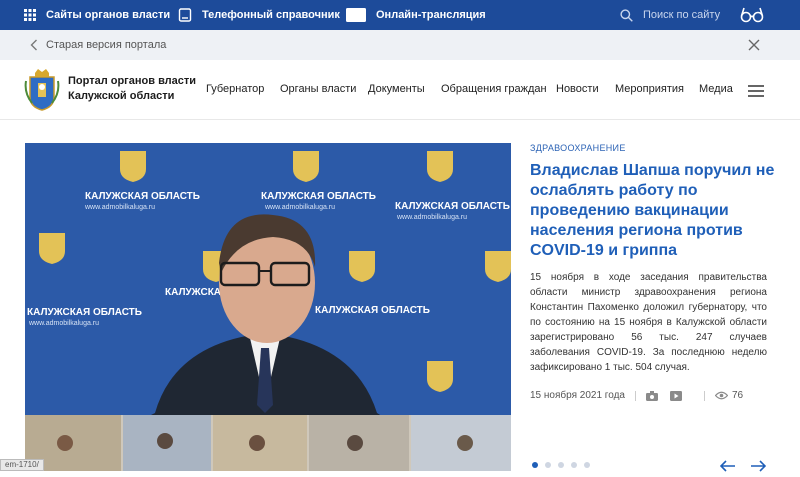 The image size is (800, 477). I want to click on nav-governor: Губернатор, so click(235, 89).